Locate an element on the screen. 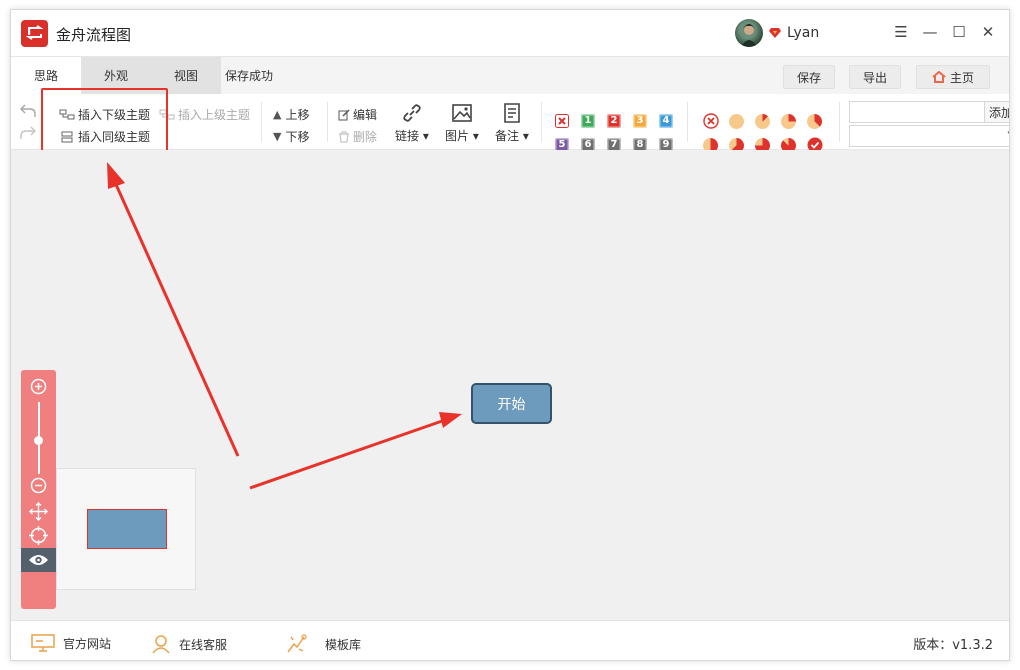  link-button: 链接 ▾ is located at coordinates (412, 123).